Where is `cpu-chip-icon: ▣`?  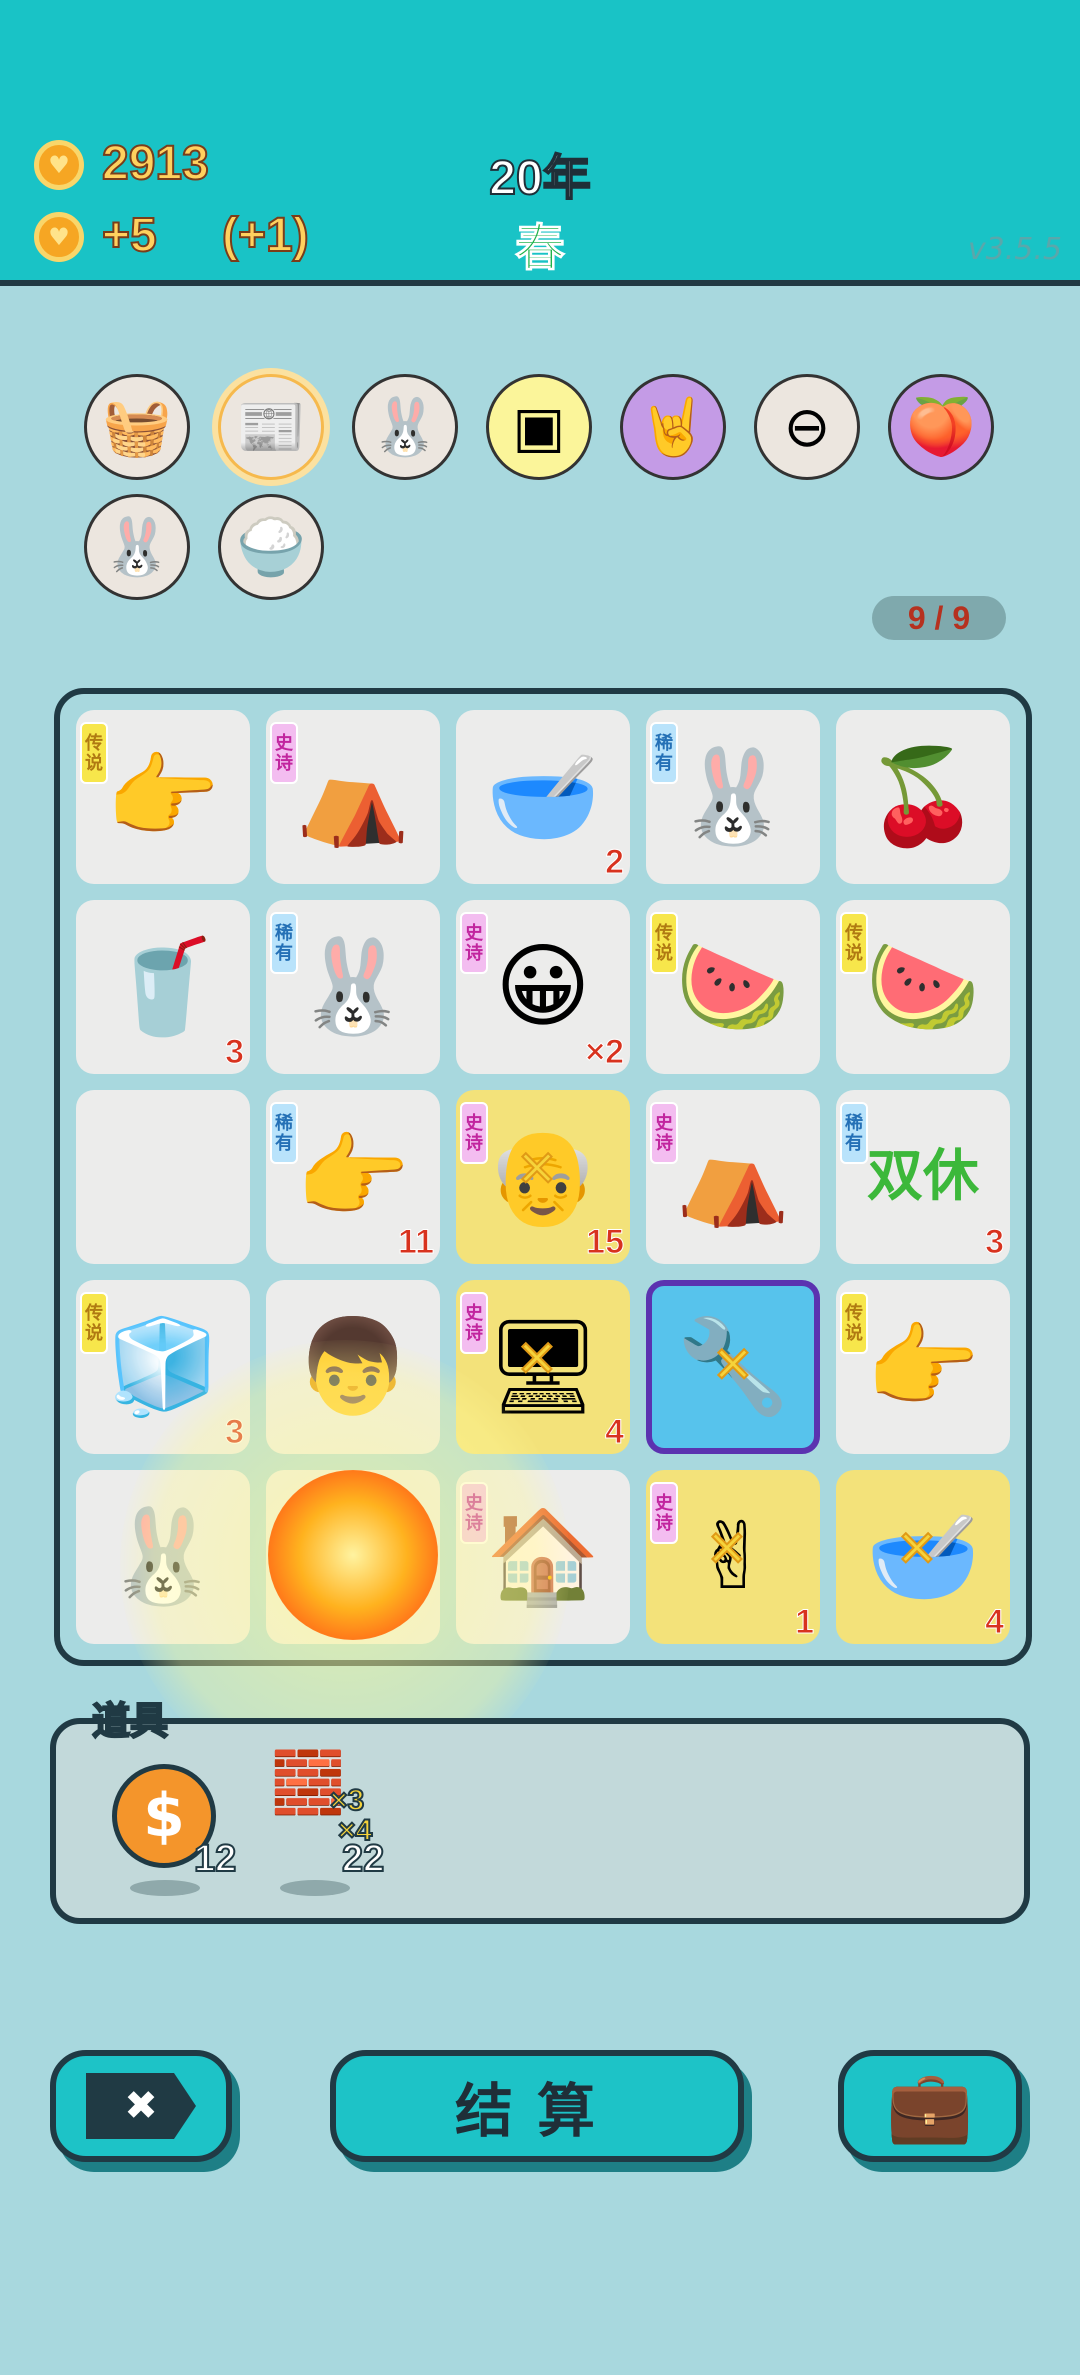
cpu-chip-icon: ▣ is located at coordinates (539, 427).